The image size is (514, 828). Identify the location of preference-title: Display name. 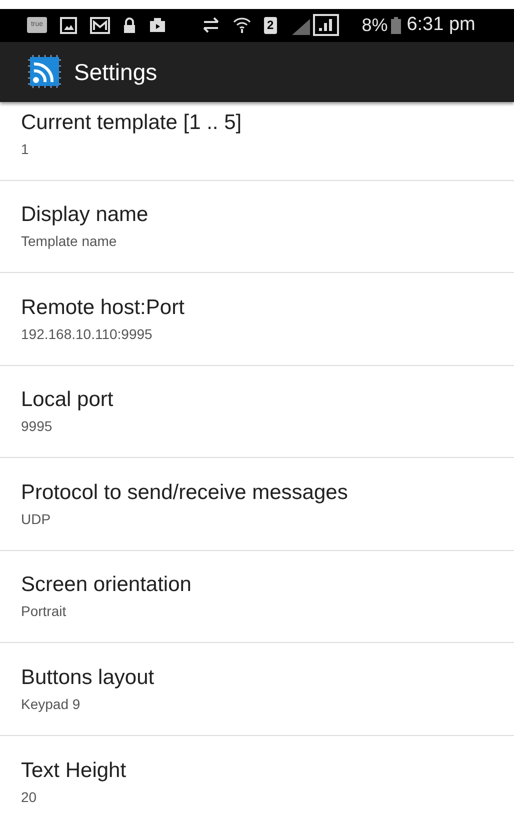
(85, 215).